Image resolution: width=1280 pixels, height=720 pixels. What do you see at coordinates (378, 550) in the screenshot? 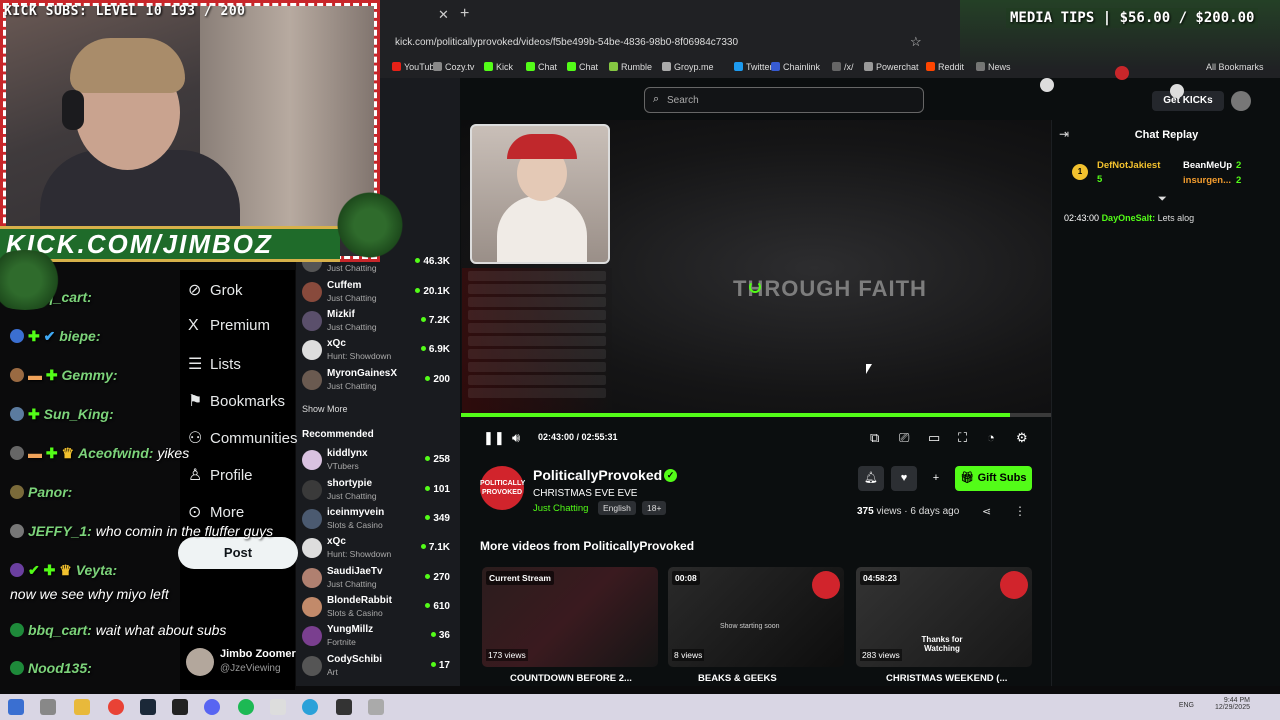
I see `sidebar-channel: xQc Hunt: Showdown 7.1K` at bounding box center [378, 550].